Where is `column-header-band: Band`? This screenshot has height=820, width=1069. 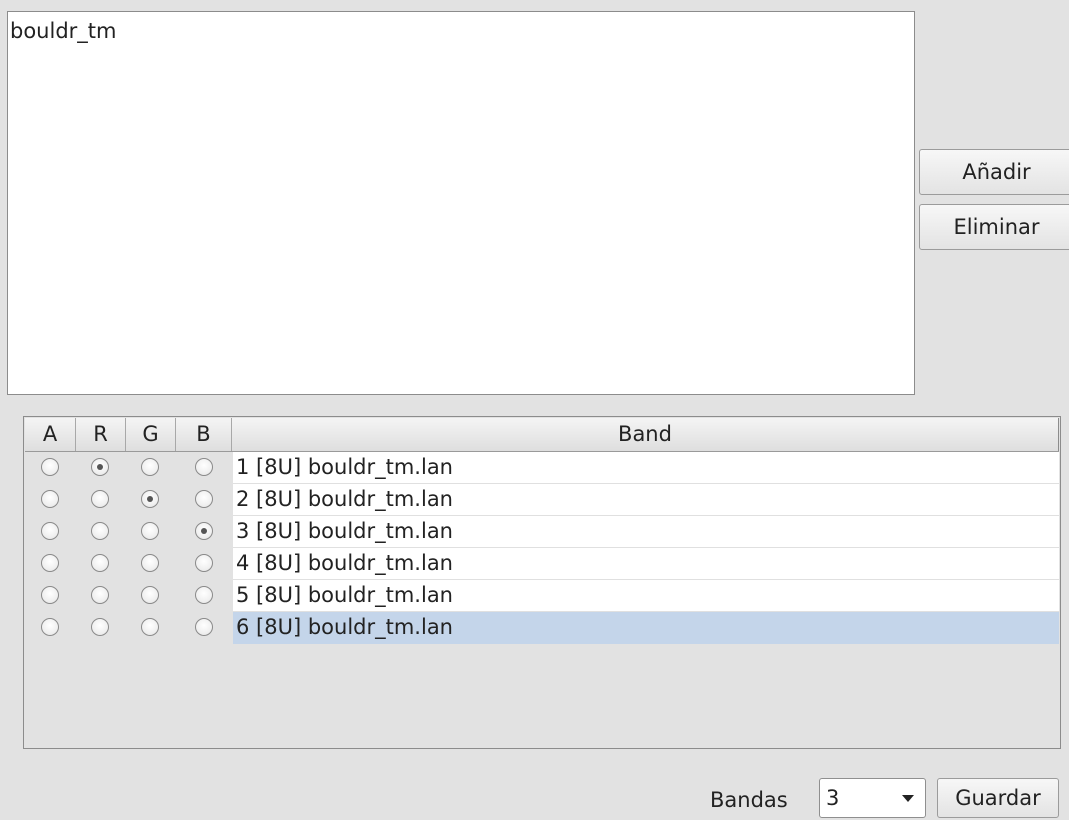
column-header-band: Band is located at coordinates (645, 434).